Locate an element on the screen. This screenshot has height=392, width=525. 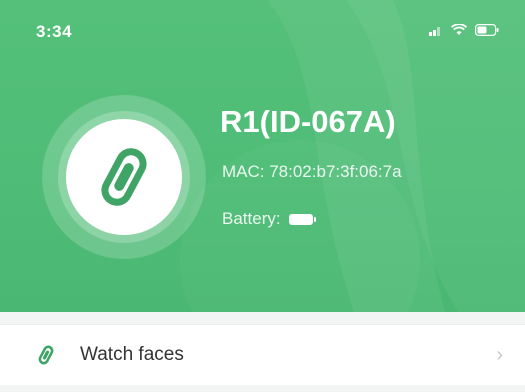
device-battery: Battery: is located at coordinates (269, 219).